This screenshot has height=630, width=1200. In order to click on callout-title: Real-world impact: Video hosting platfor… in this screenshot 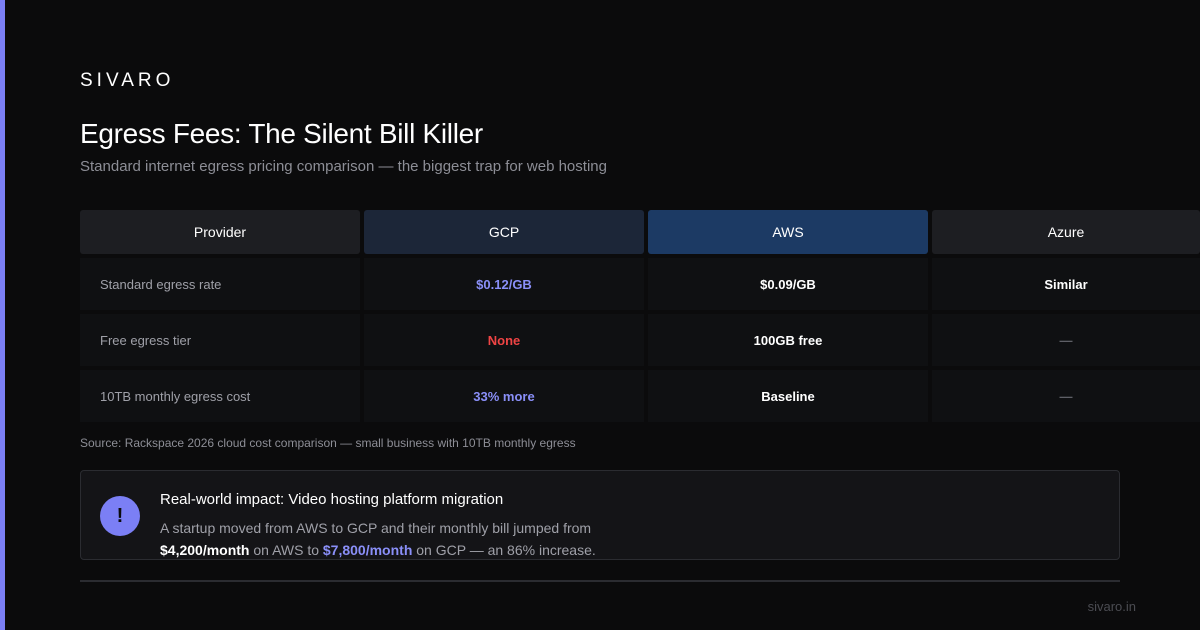, I will do `click(332, 499)`.